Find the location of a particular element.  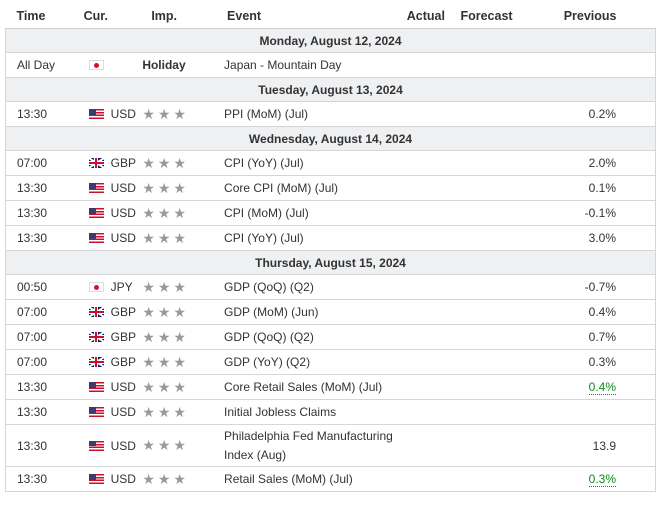

header-forecast: Forecast is located at coordinates (486, 16).